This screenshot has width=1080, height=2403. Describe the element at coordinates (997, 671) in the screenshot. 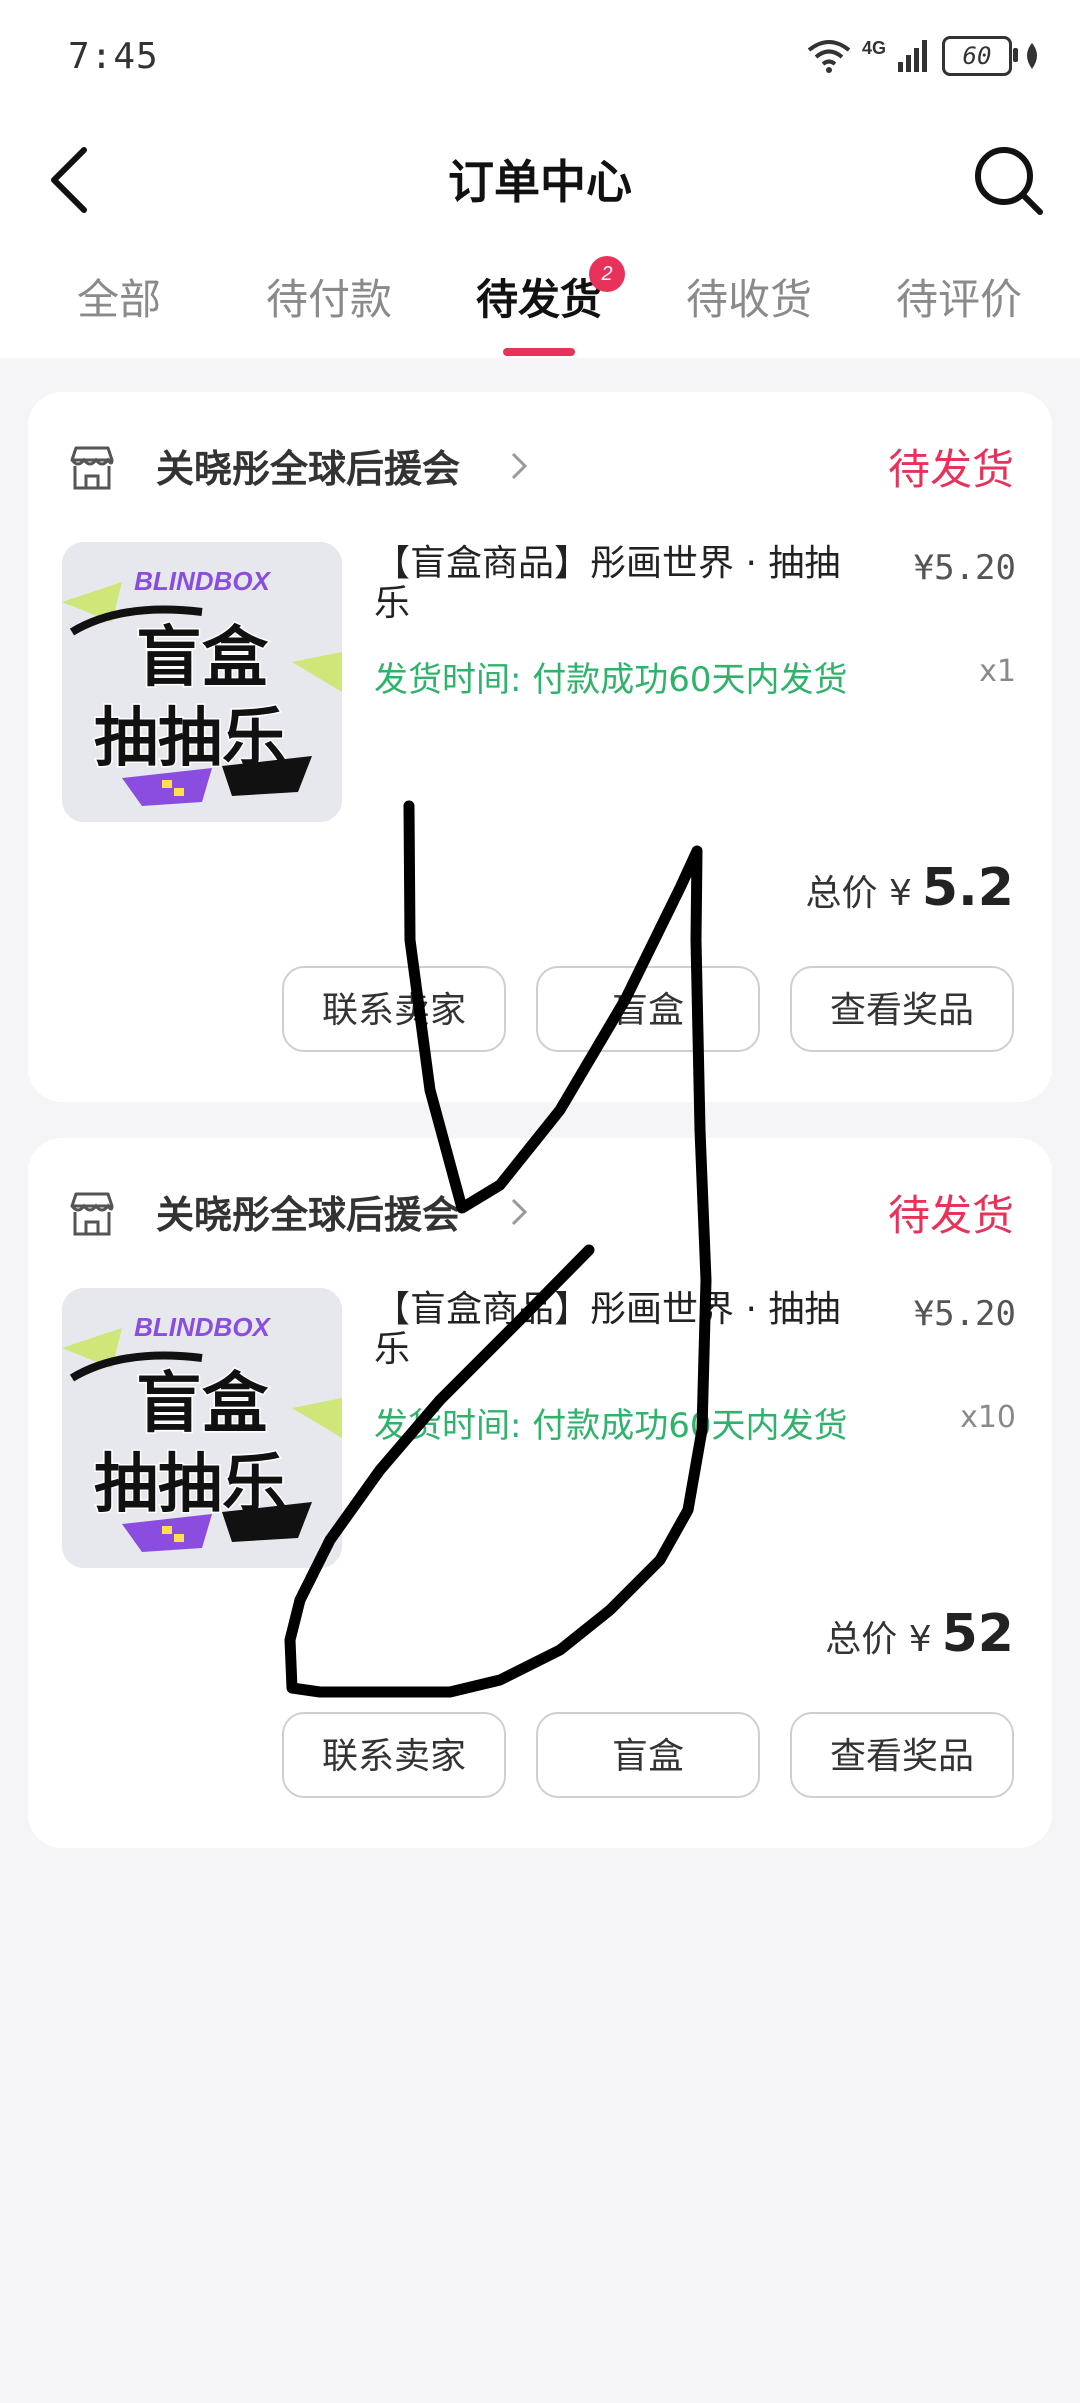

I see `quantity: x1` at that location.